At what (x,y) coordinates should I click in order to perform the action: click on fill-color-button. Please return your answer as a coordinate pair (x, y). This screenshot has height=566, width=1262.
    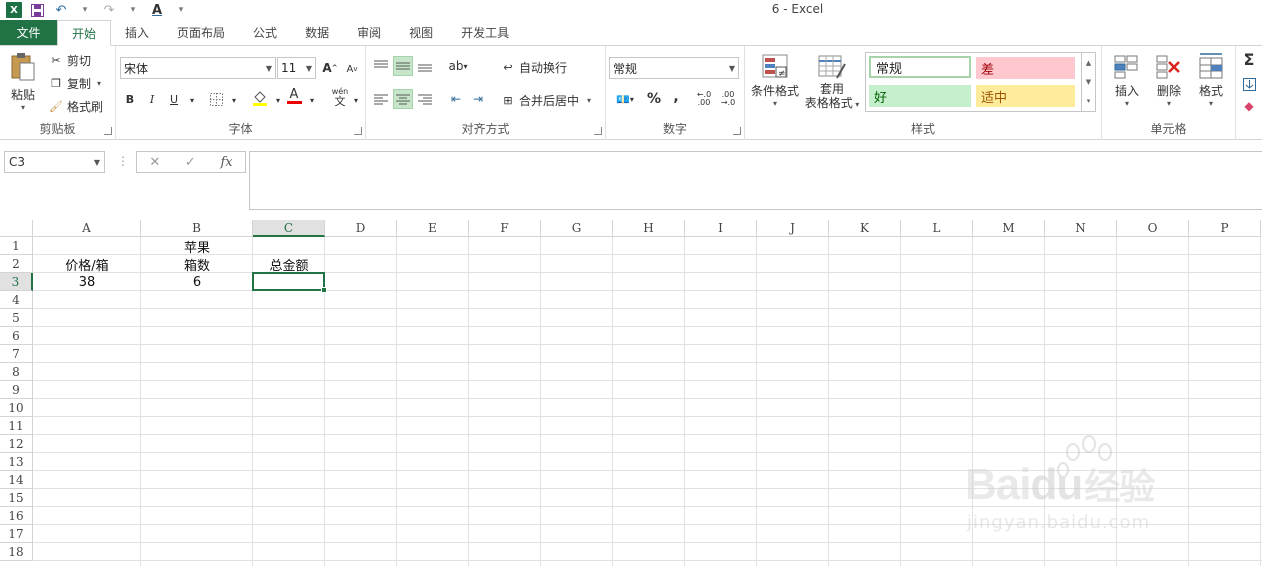
    Looking at the image, I should click on (260, 98).